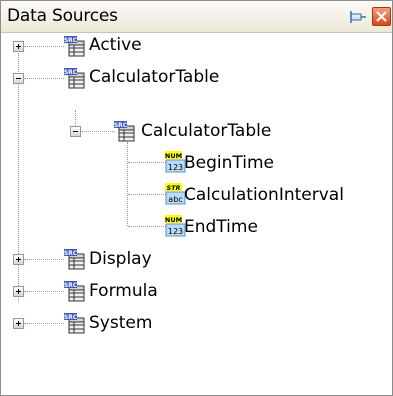 The width and height of the screenshot is (393, 396). I want to click on close-icon, so click(381, 16).